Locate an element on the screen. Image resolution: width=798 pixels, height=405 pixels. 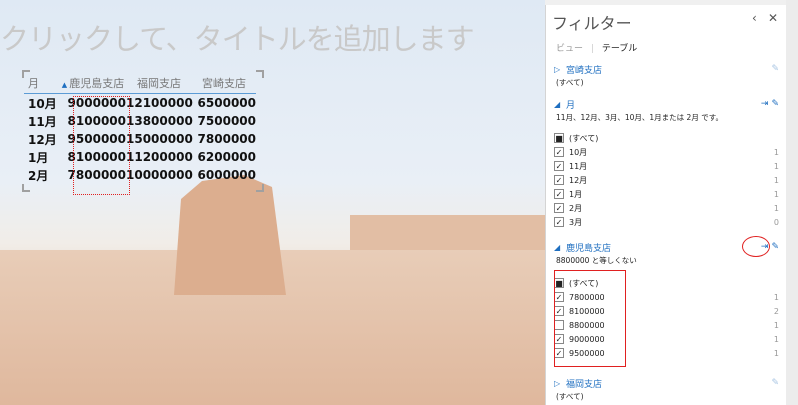
table-cell: 6200000 is located at coordinates (224, 157).